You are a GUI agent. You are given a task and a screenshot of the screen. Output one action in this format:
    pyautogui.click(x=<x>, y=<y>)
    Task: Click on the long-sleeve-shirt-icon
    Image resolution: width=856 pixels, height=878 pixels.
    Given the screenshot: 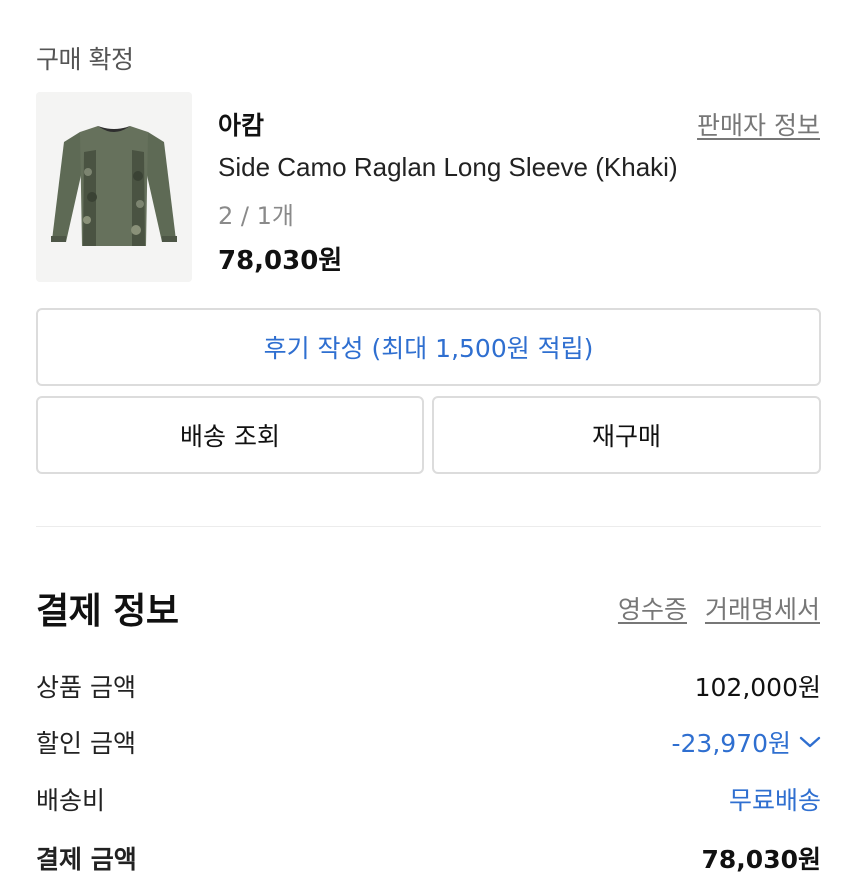 What is the action you would take?
    pyautogui.click(x=114, y=187)
    